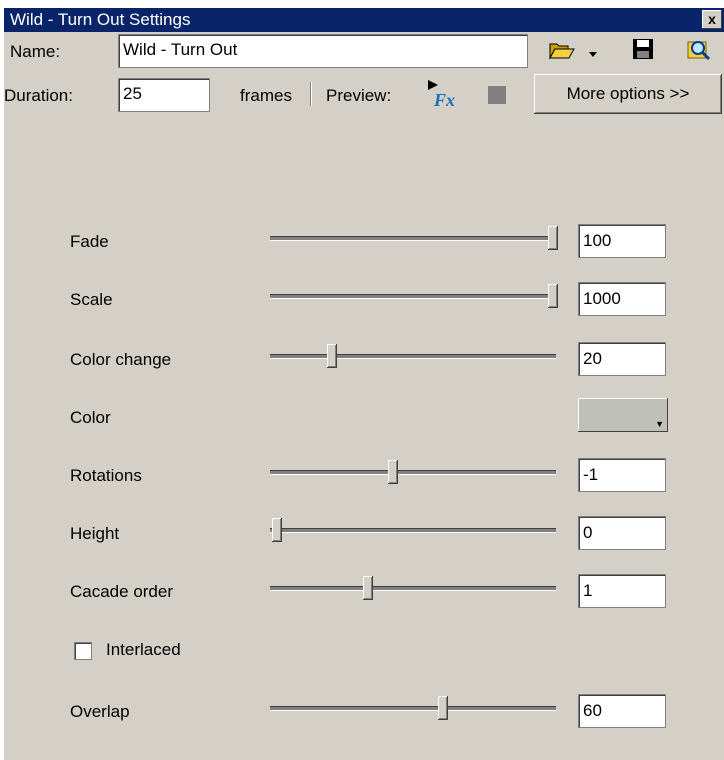 This screenshot has width=724, height=760. I want to click on interlaced-label: Interlaced, so click(143, 650).